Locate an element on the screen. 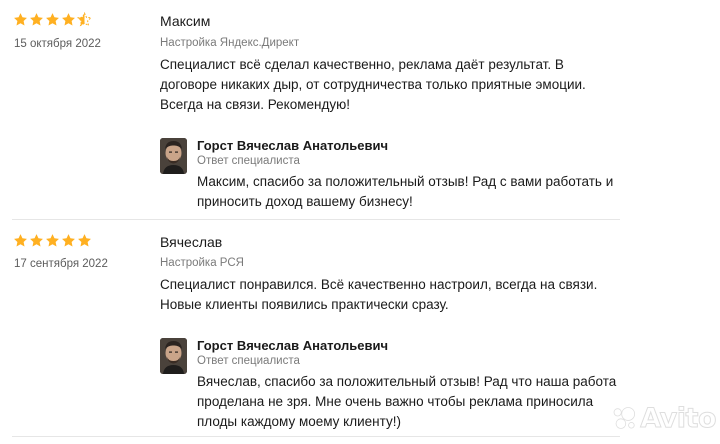 This screenshot has width=720, height=444. avito-watermark: Avito is located at coordinates (664, 418).